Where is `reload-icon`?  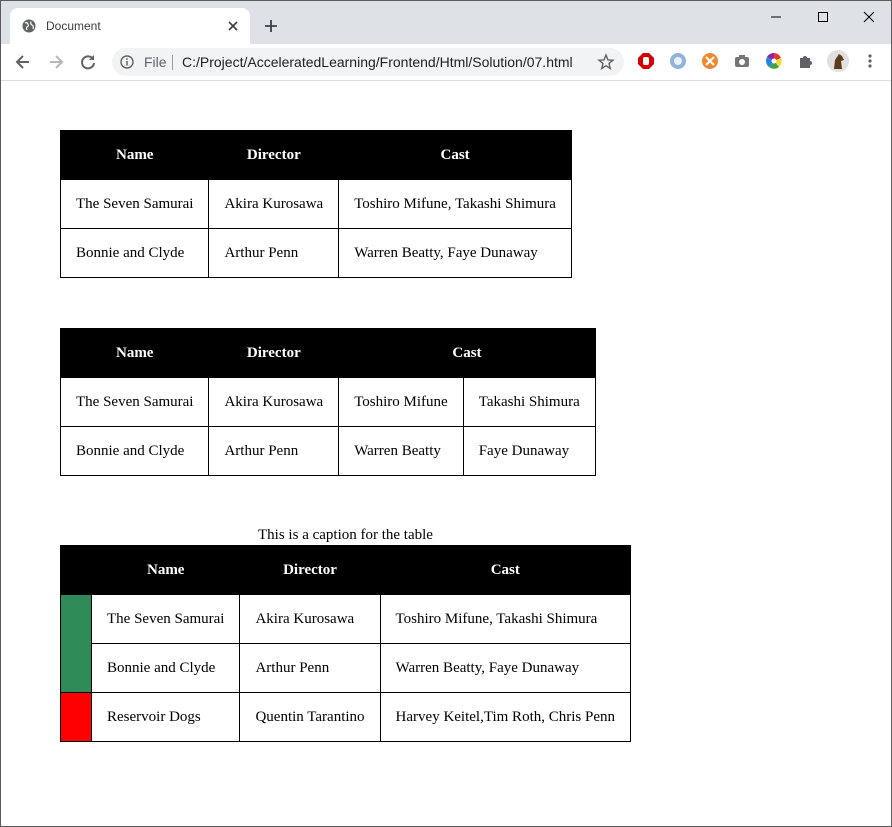 reload-icon is located at coordinates (88, 62).